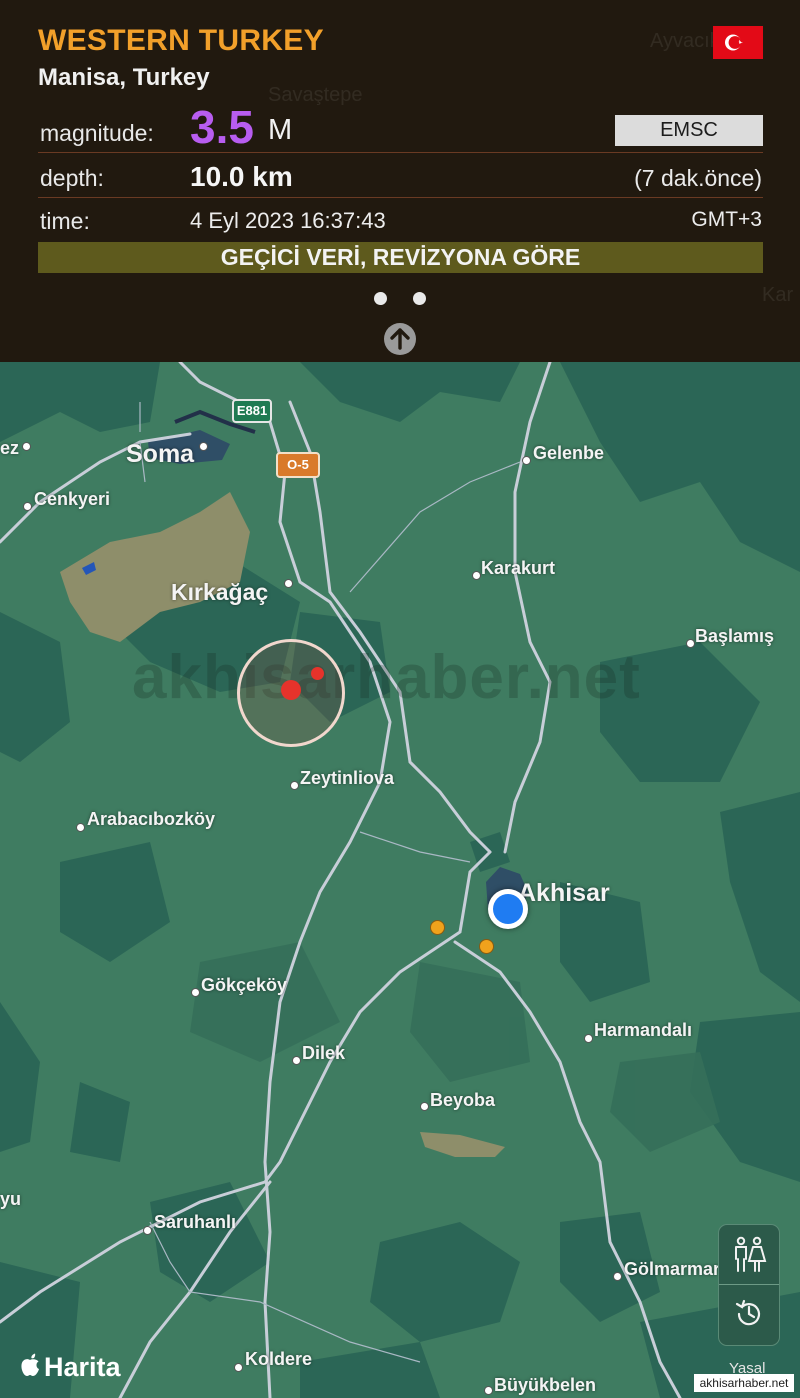 This screenshot has height=1398, width=800. Describe the element at coordinates (545, 1385) in the screenshot. I see `town-label: Büyükbelen` at that location.